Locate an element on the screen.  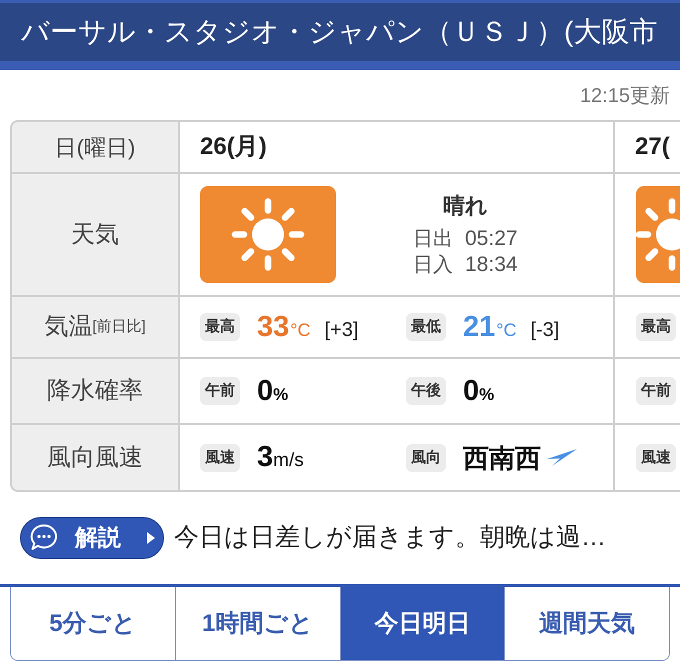
update-time: 12:15更新 is located at coordinates (625, 96).